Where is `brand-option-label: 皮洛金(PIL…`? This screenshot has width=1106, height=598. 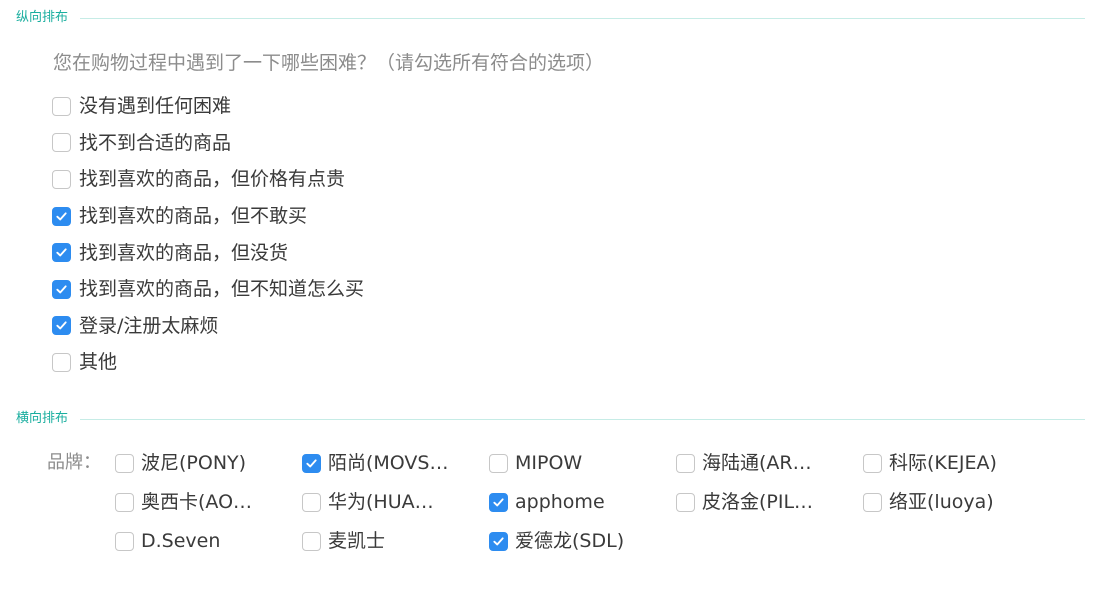 brand-option-label: 皮洛金(PIL… is located at coordinates (758, 502).